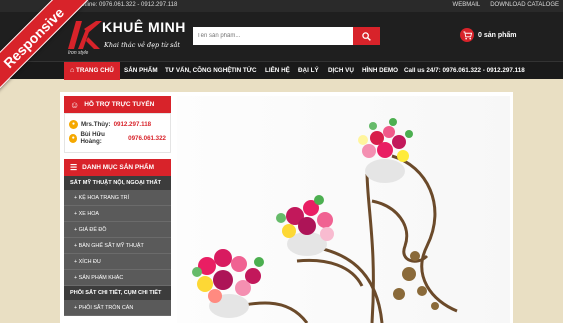  What do you see at coordinates (117, 214) in the screenshot?
I see `category-item: + XE HOA` at bounding box center [117, 214].